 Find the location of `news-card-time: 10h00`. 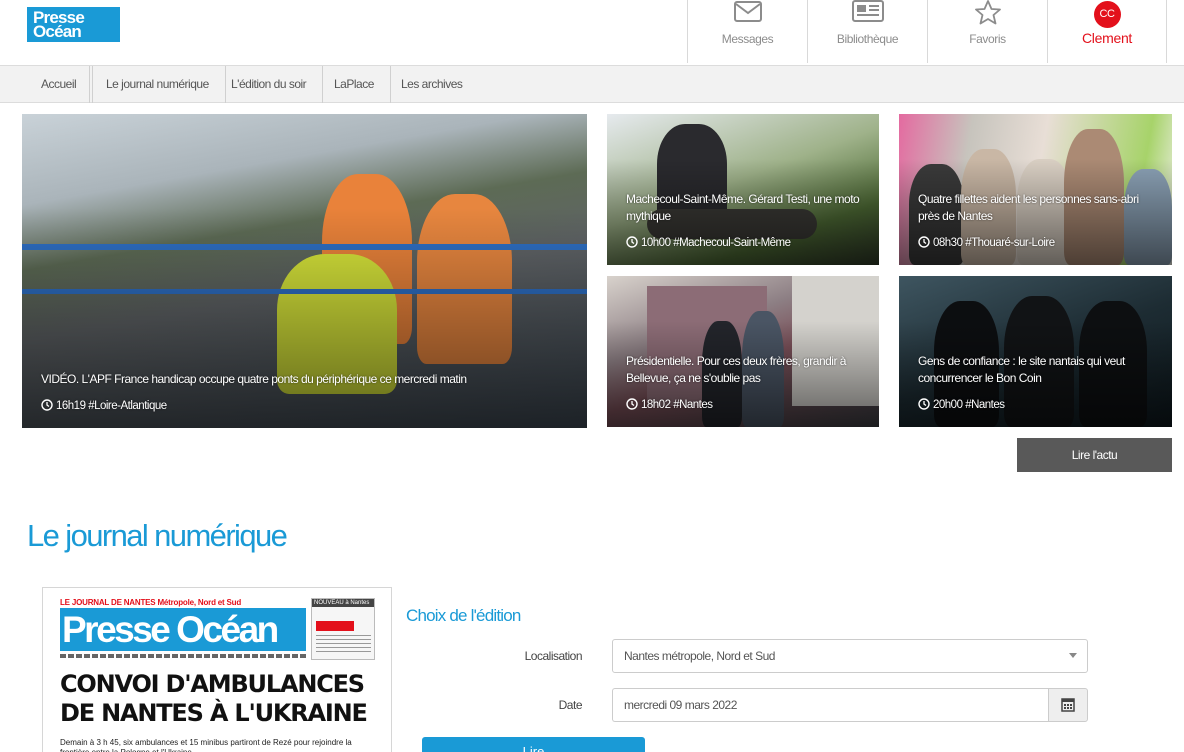

news-card-time: 10h00 is located at coordinates (656, 243).